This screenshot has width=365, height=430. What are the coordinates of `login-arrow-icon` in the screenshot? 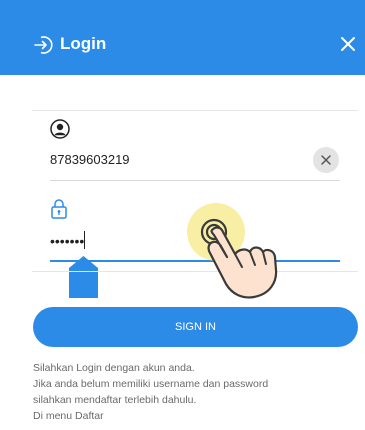 It's located at (43, 45).